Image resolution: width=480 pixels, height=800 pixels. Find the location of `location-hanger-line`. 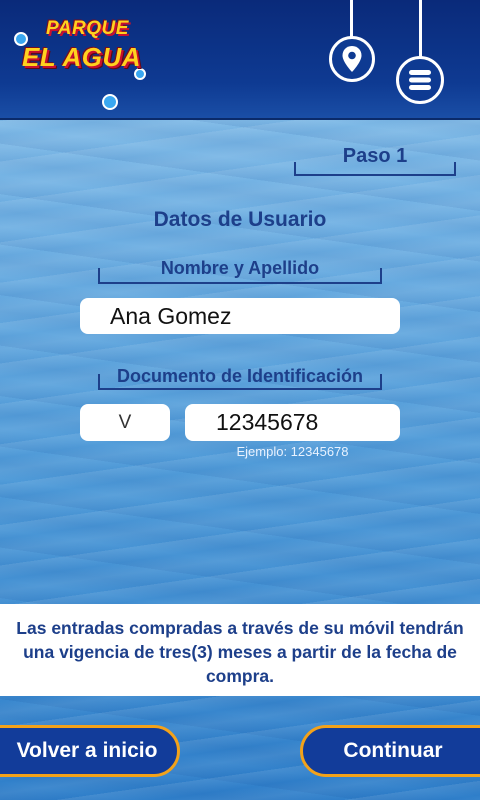

location-hanger-line is located at coordinates (351, 20).